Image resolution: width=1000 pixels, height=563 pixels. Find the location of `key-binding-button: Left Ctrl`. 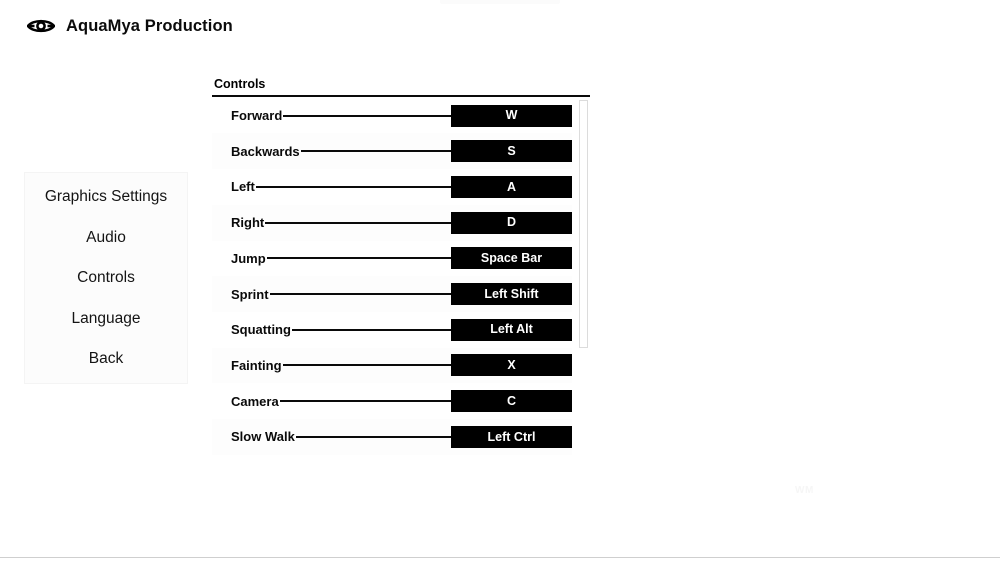

key-binding-button: Left Ctrl is located at coordinates (511, 436).